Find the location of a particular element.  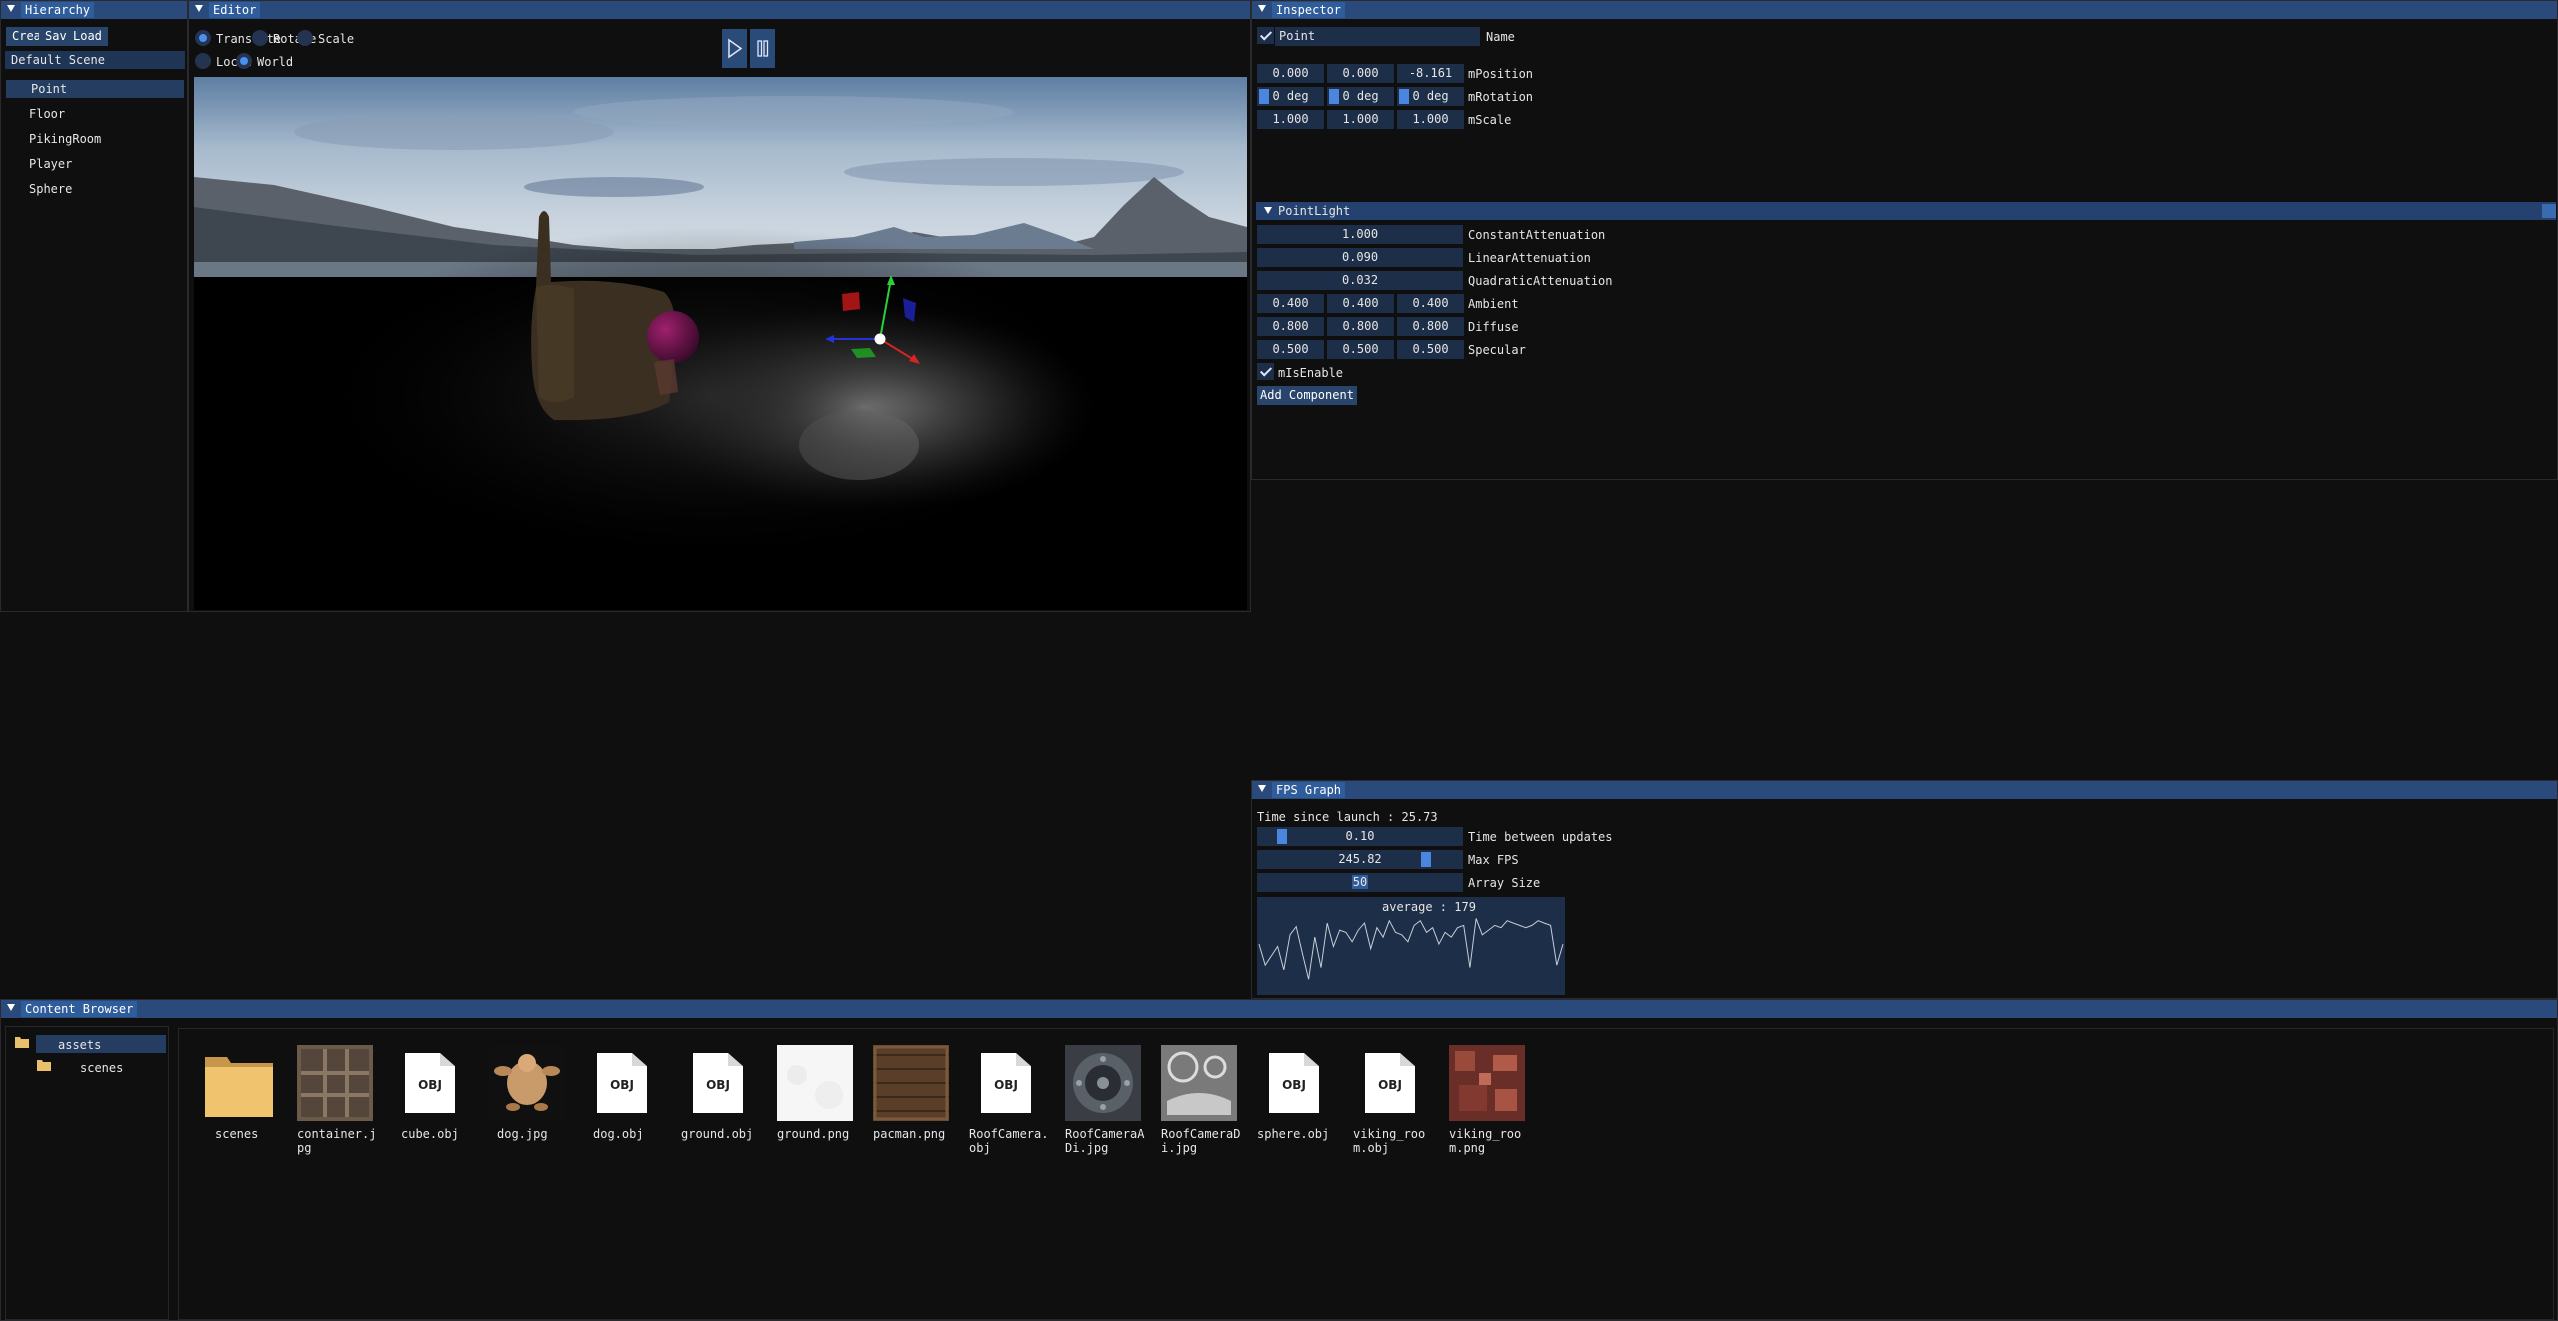

rotation-y-value: 0 deg is located at coordinates (1360, 96).